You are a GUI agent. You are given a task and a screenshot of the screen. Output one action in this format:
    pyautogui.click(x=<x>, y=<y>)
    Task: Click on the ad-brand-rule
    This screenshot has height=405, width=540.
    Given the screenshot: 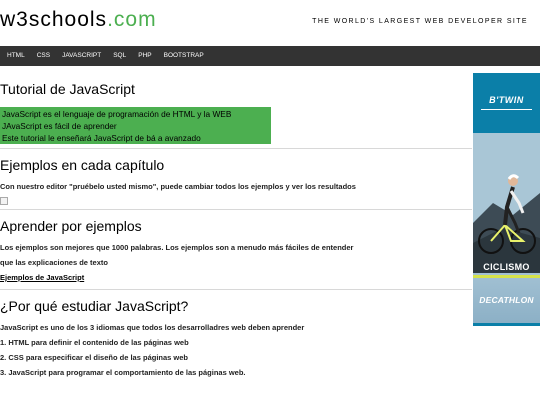 What is the action you would take?
    pyautogui.click(x=506, y=109)
    